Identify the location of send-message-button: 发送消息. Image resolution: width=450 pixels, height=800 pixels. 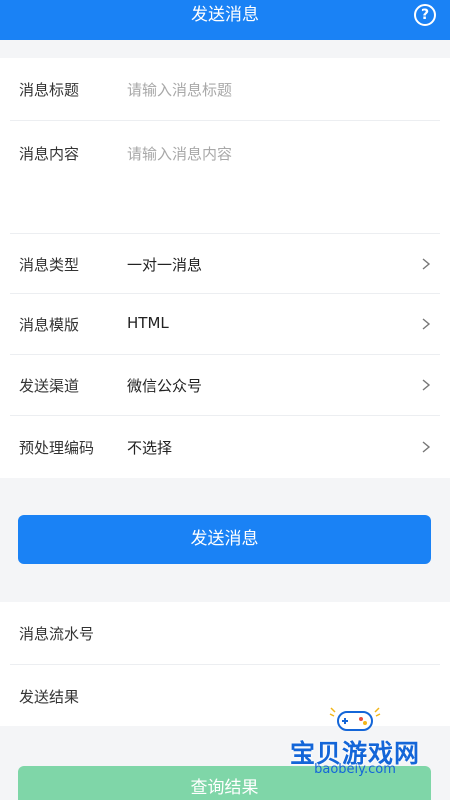
(224, 539).